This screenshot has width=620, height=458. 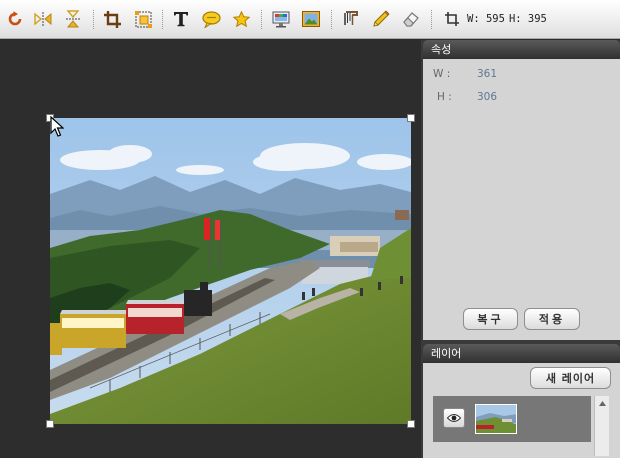 I want to click on canvas-size-icon, so click(x=452, y=19).